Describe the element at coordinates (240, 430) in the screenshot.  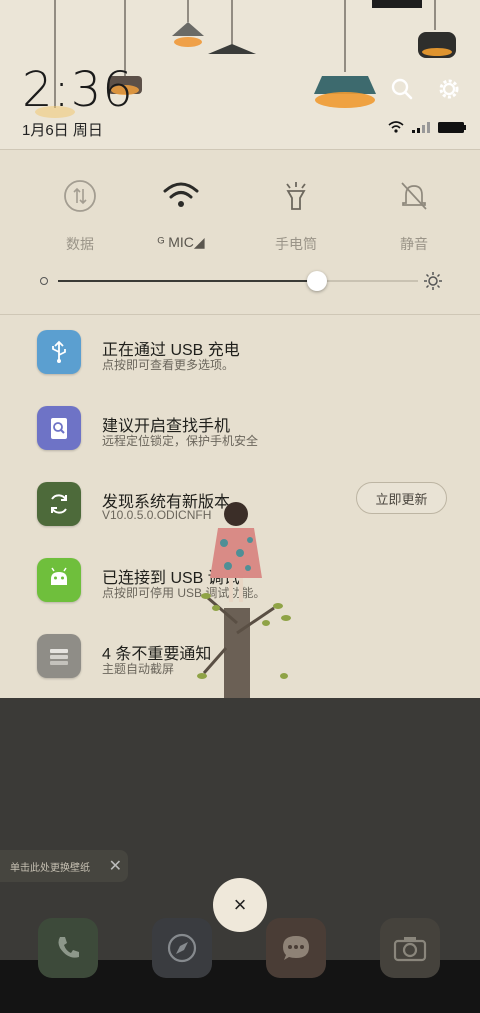
I see `notification-find-phone: 建议开启查找手机 远程定位锁定，保护手机安全` at that location.